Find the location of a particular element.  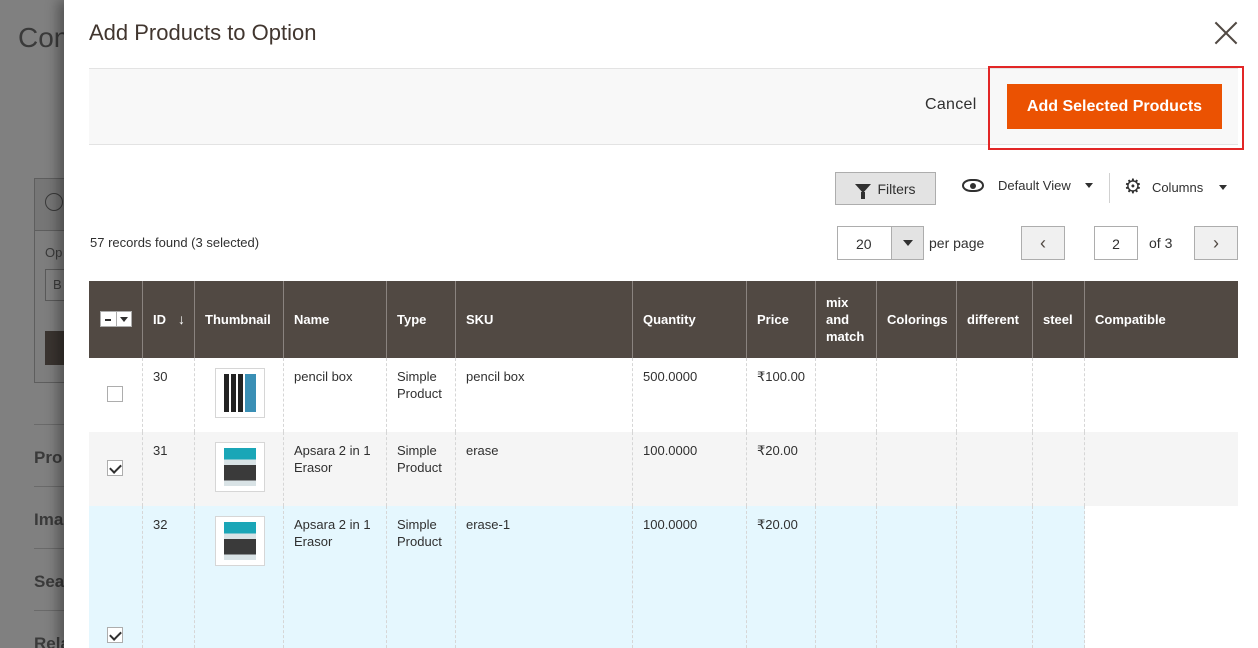

column-header-label: Type is located at coordinates (412, 319).